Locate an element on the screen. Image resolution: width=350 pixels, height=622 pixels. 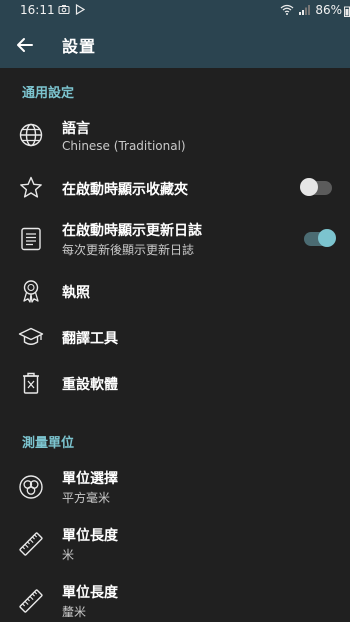
award-ribbon-icon is located at coordinates (31, 291).